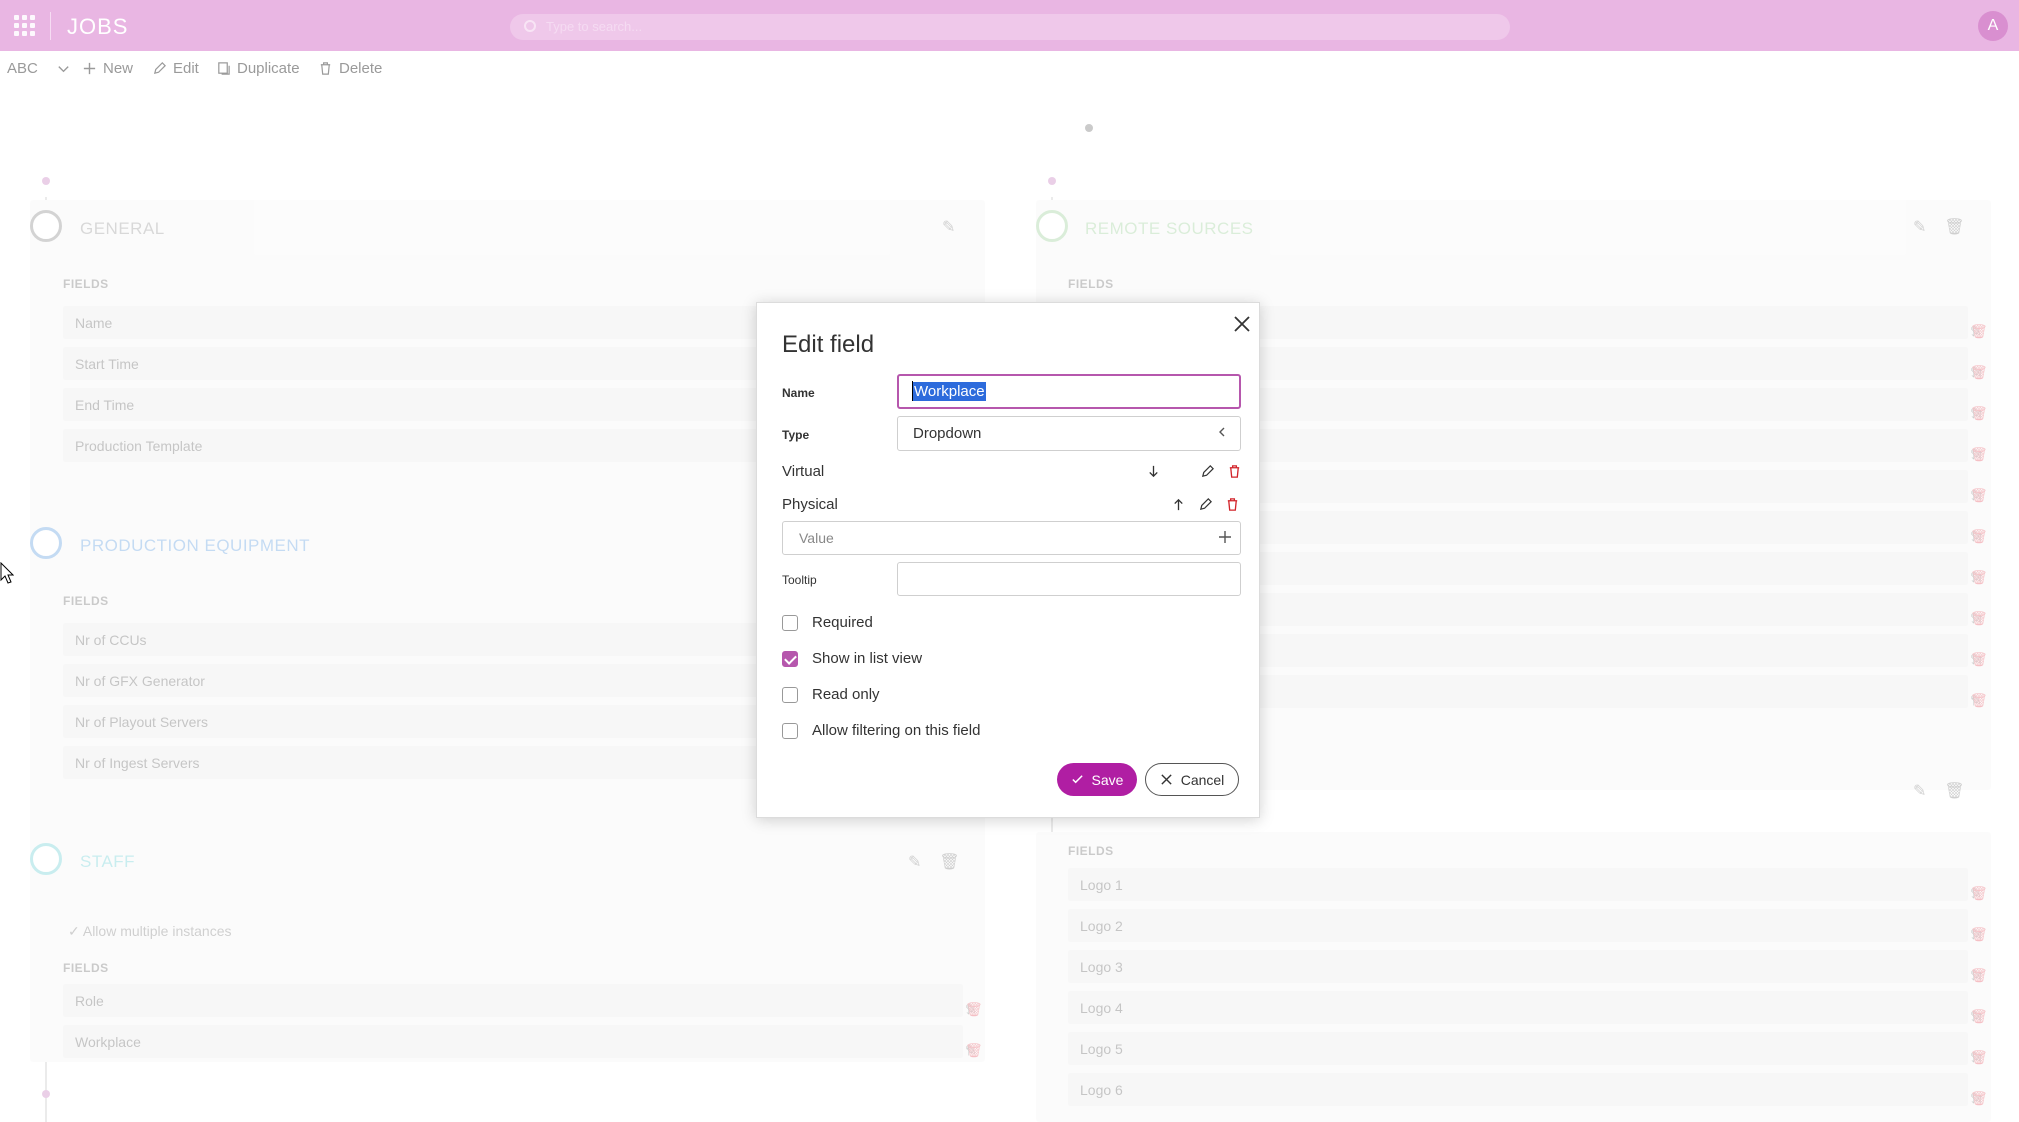  What do you see at coordinates (523, 1041) in the screenshot?
I see `table-row: Workplace ↑ ✎ 🗑` at bounding box center [523, 1041].